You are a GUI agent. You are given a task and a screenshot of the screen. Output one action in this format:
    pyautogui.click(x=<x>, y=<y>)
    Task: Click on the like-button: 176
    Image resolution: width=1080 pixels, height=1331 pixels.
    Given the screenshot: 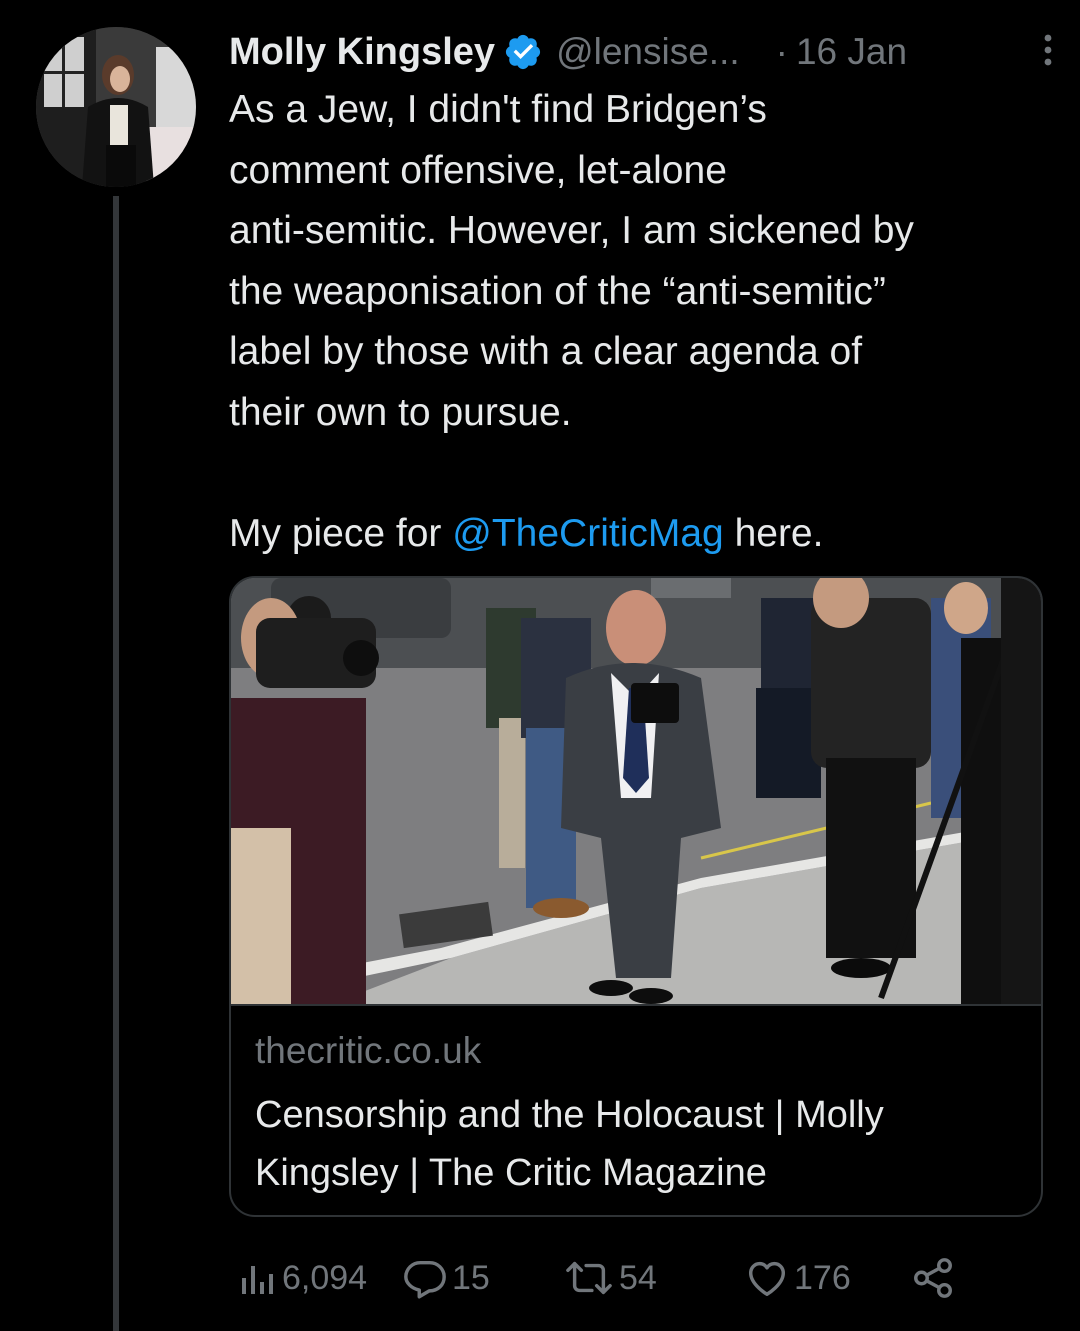 What is the action you would take?
    pyautogui.click(x=797, y=1278)
    